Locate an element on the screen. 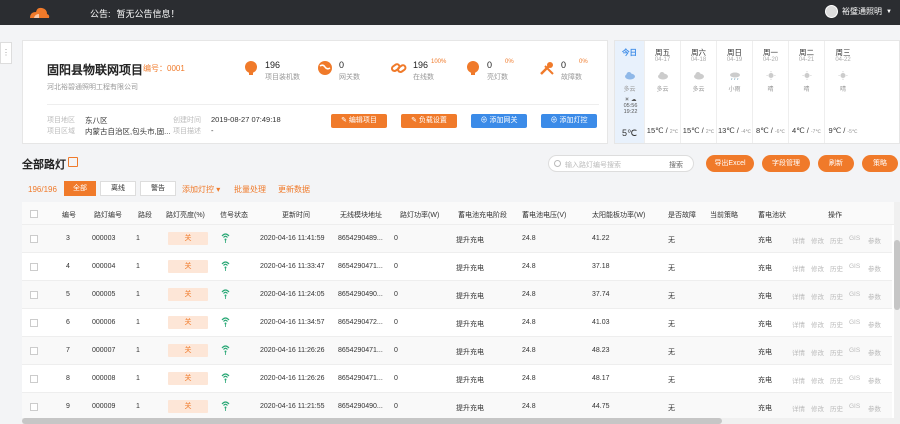  filter-warning: 警告 is located at coordinates (158, 188).